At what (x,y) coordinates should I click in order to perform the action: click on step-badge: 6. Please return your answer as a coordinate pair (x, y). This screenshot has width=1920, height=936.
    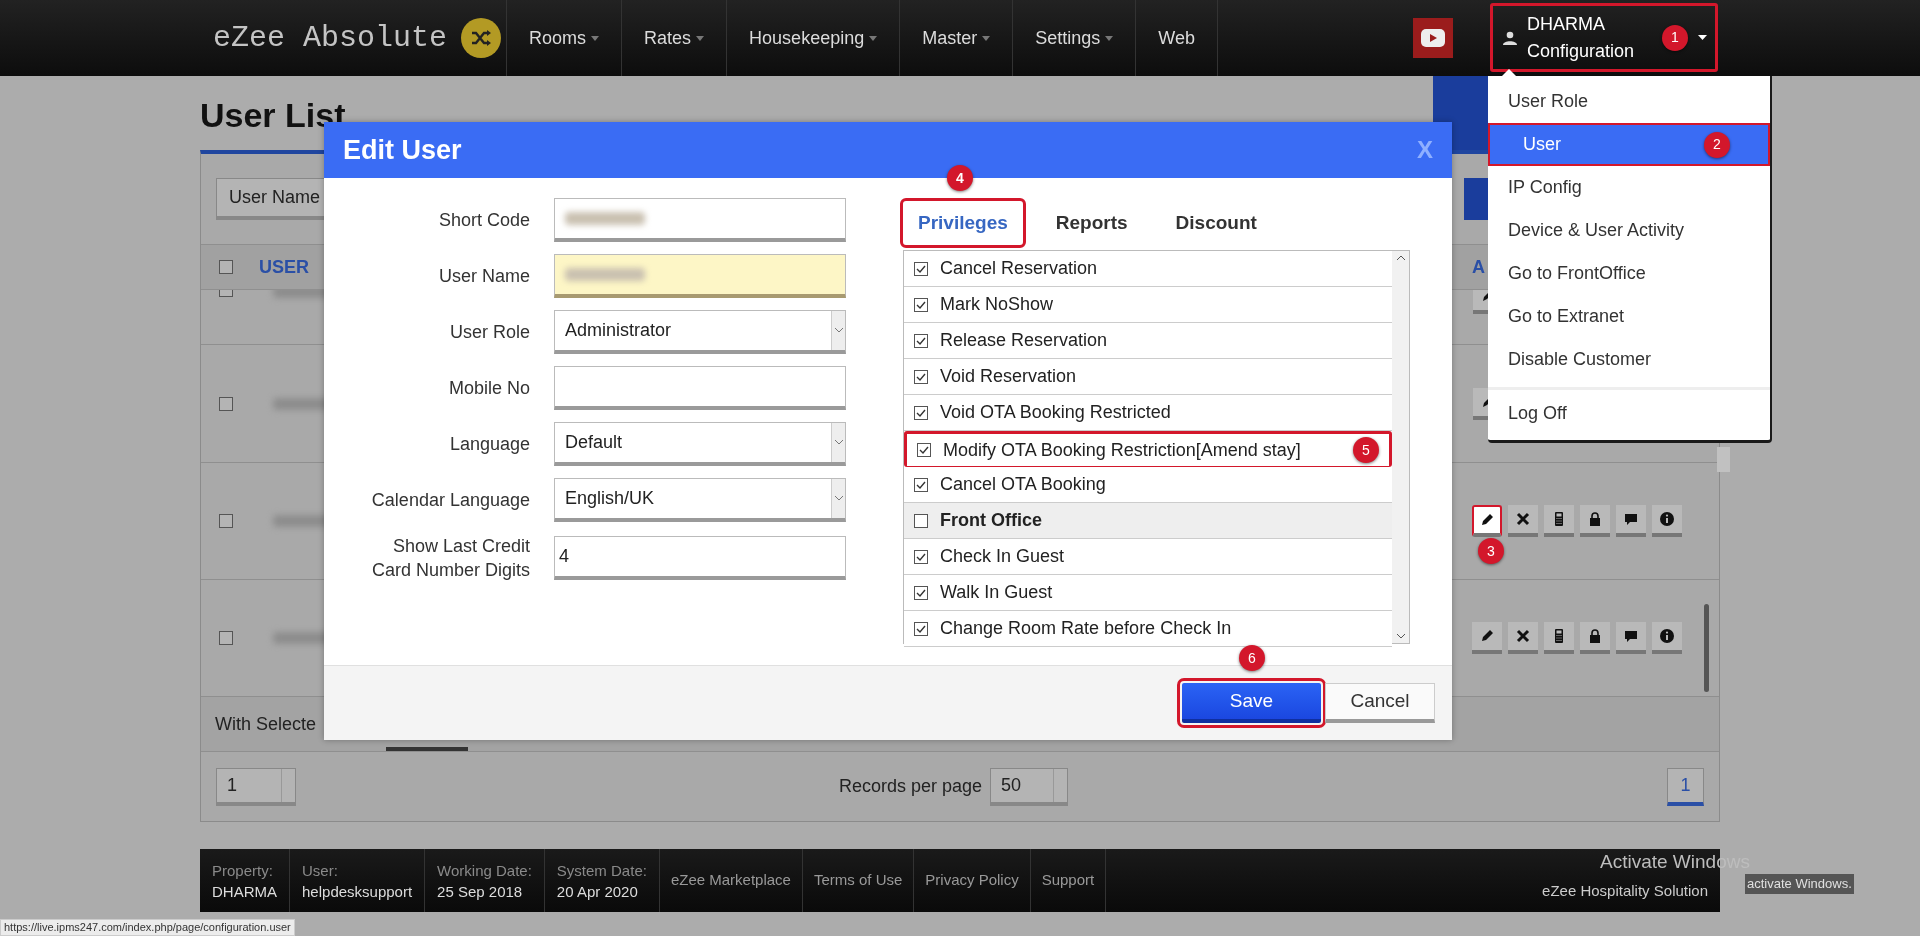
    Looking at the image, I should click on (1252, 658).